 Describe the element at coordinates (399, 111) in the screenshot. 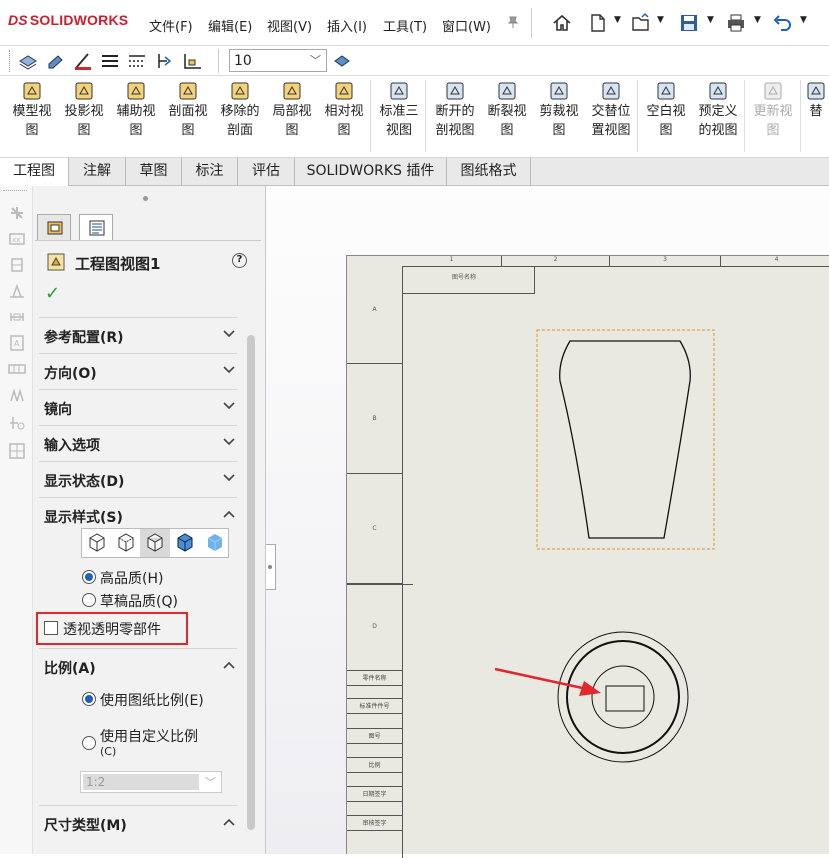

I see `cmd-label: 标准三` at that location.